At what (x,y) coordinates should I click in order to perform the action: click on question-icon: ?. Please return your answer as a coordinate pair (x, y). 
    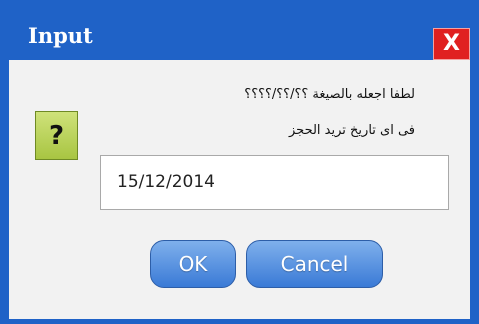
    Looking at the image, I should click on (56, 135).